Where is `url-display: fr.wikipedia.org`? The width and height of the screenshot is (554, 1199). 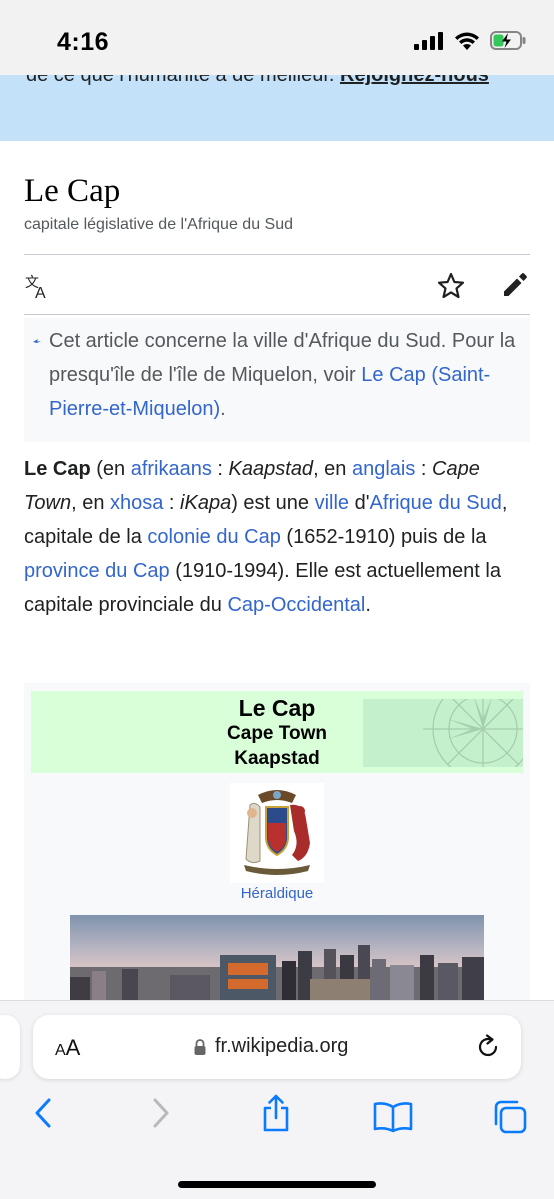 url-display: fr.wikipedia.org is located at coordinates (270, 1046).